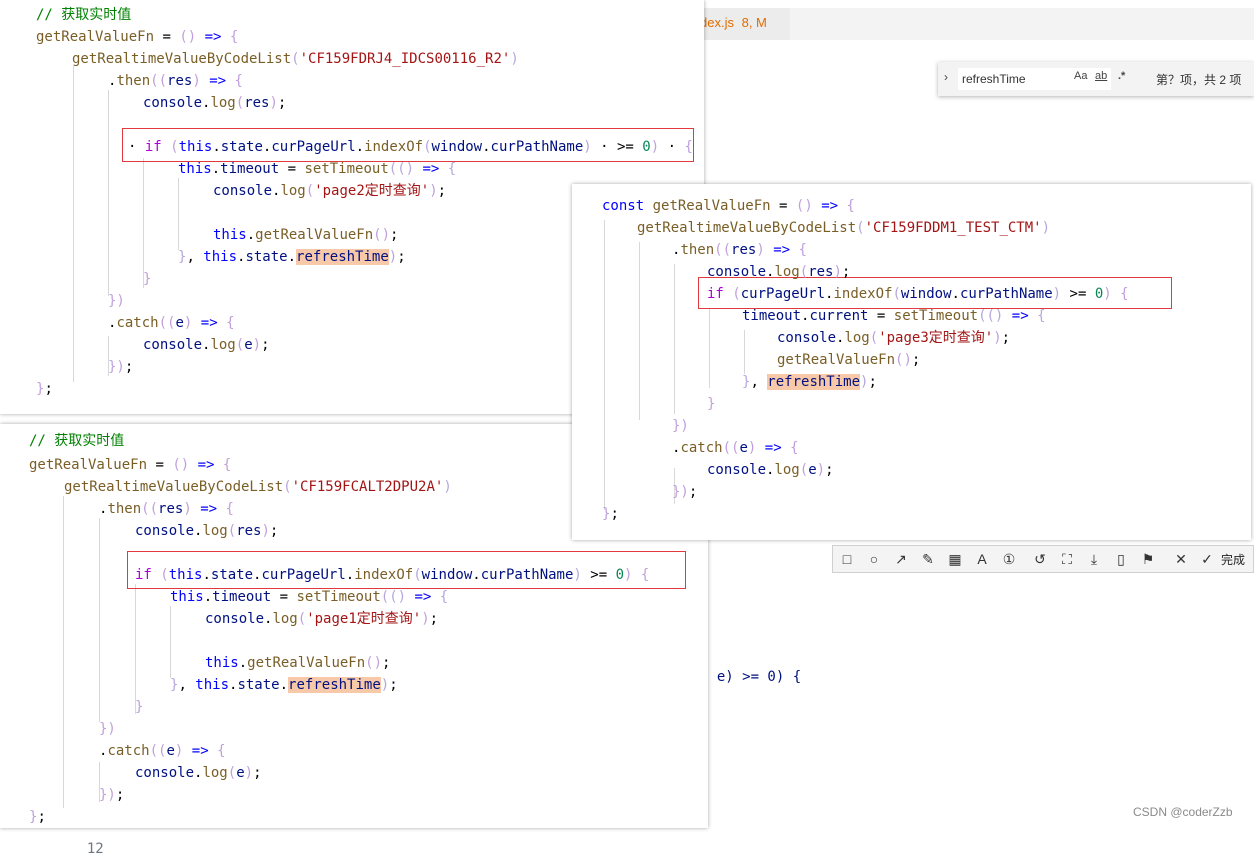 The image size is (1254, 860). I want to click on pin-icon: ⚑, so click(1148, 559).